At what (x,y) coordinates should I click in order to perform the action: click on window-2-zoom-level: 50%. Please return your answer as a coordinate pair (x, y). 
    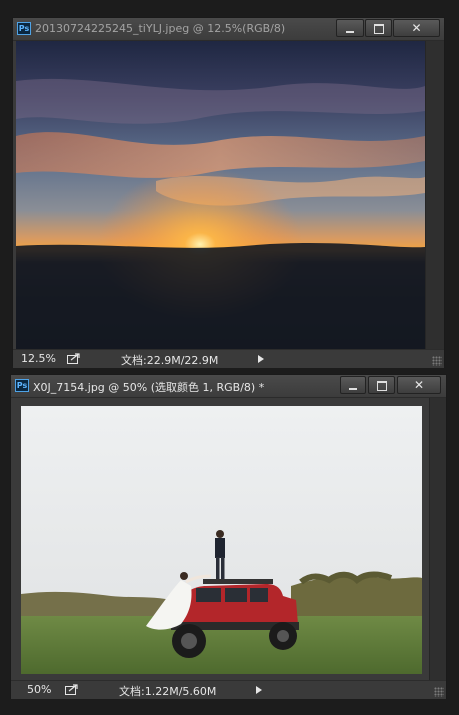
    Looking at the image, I should click on (47, 689).